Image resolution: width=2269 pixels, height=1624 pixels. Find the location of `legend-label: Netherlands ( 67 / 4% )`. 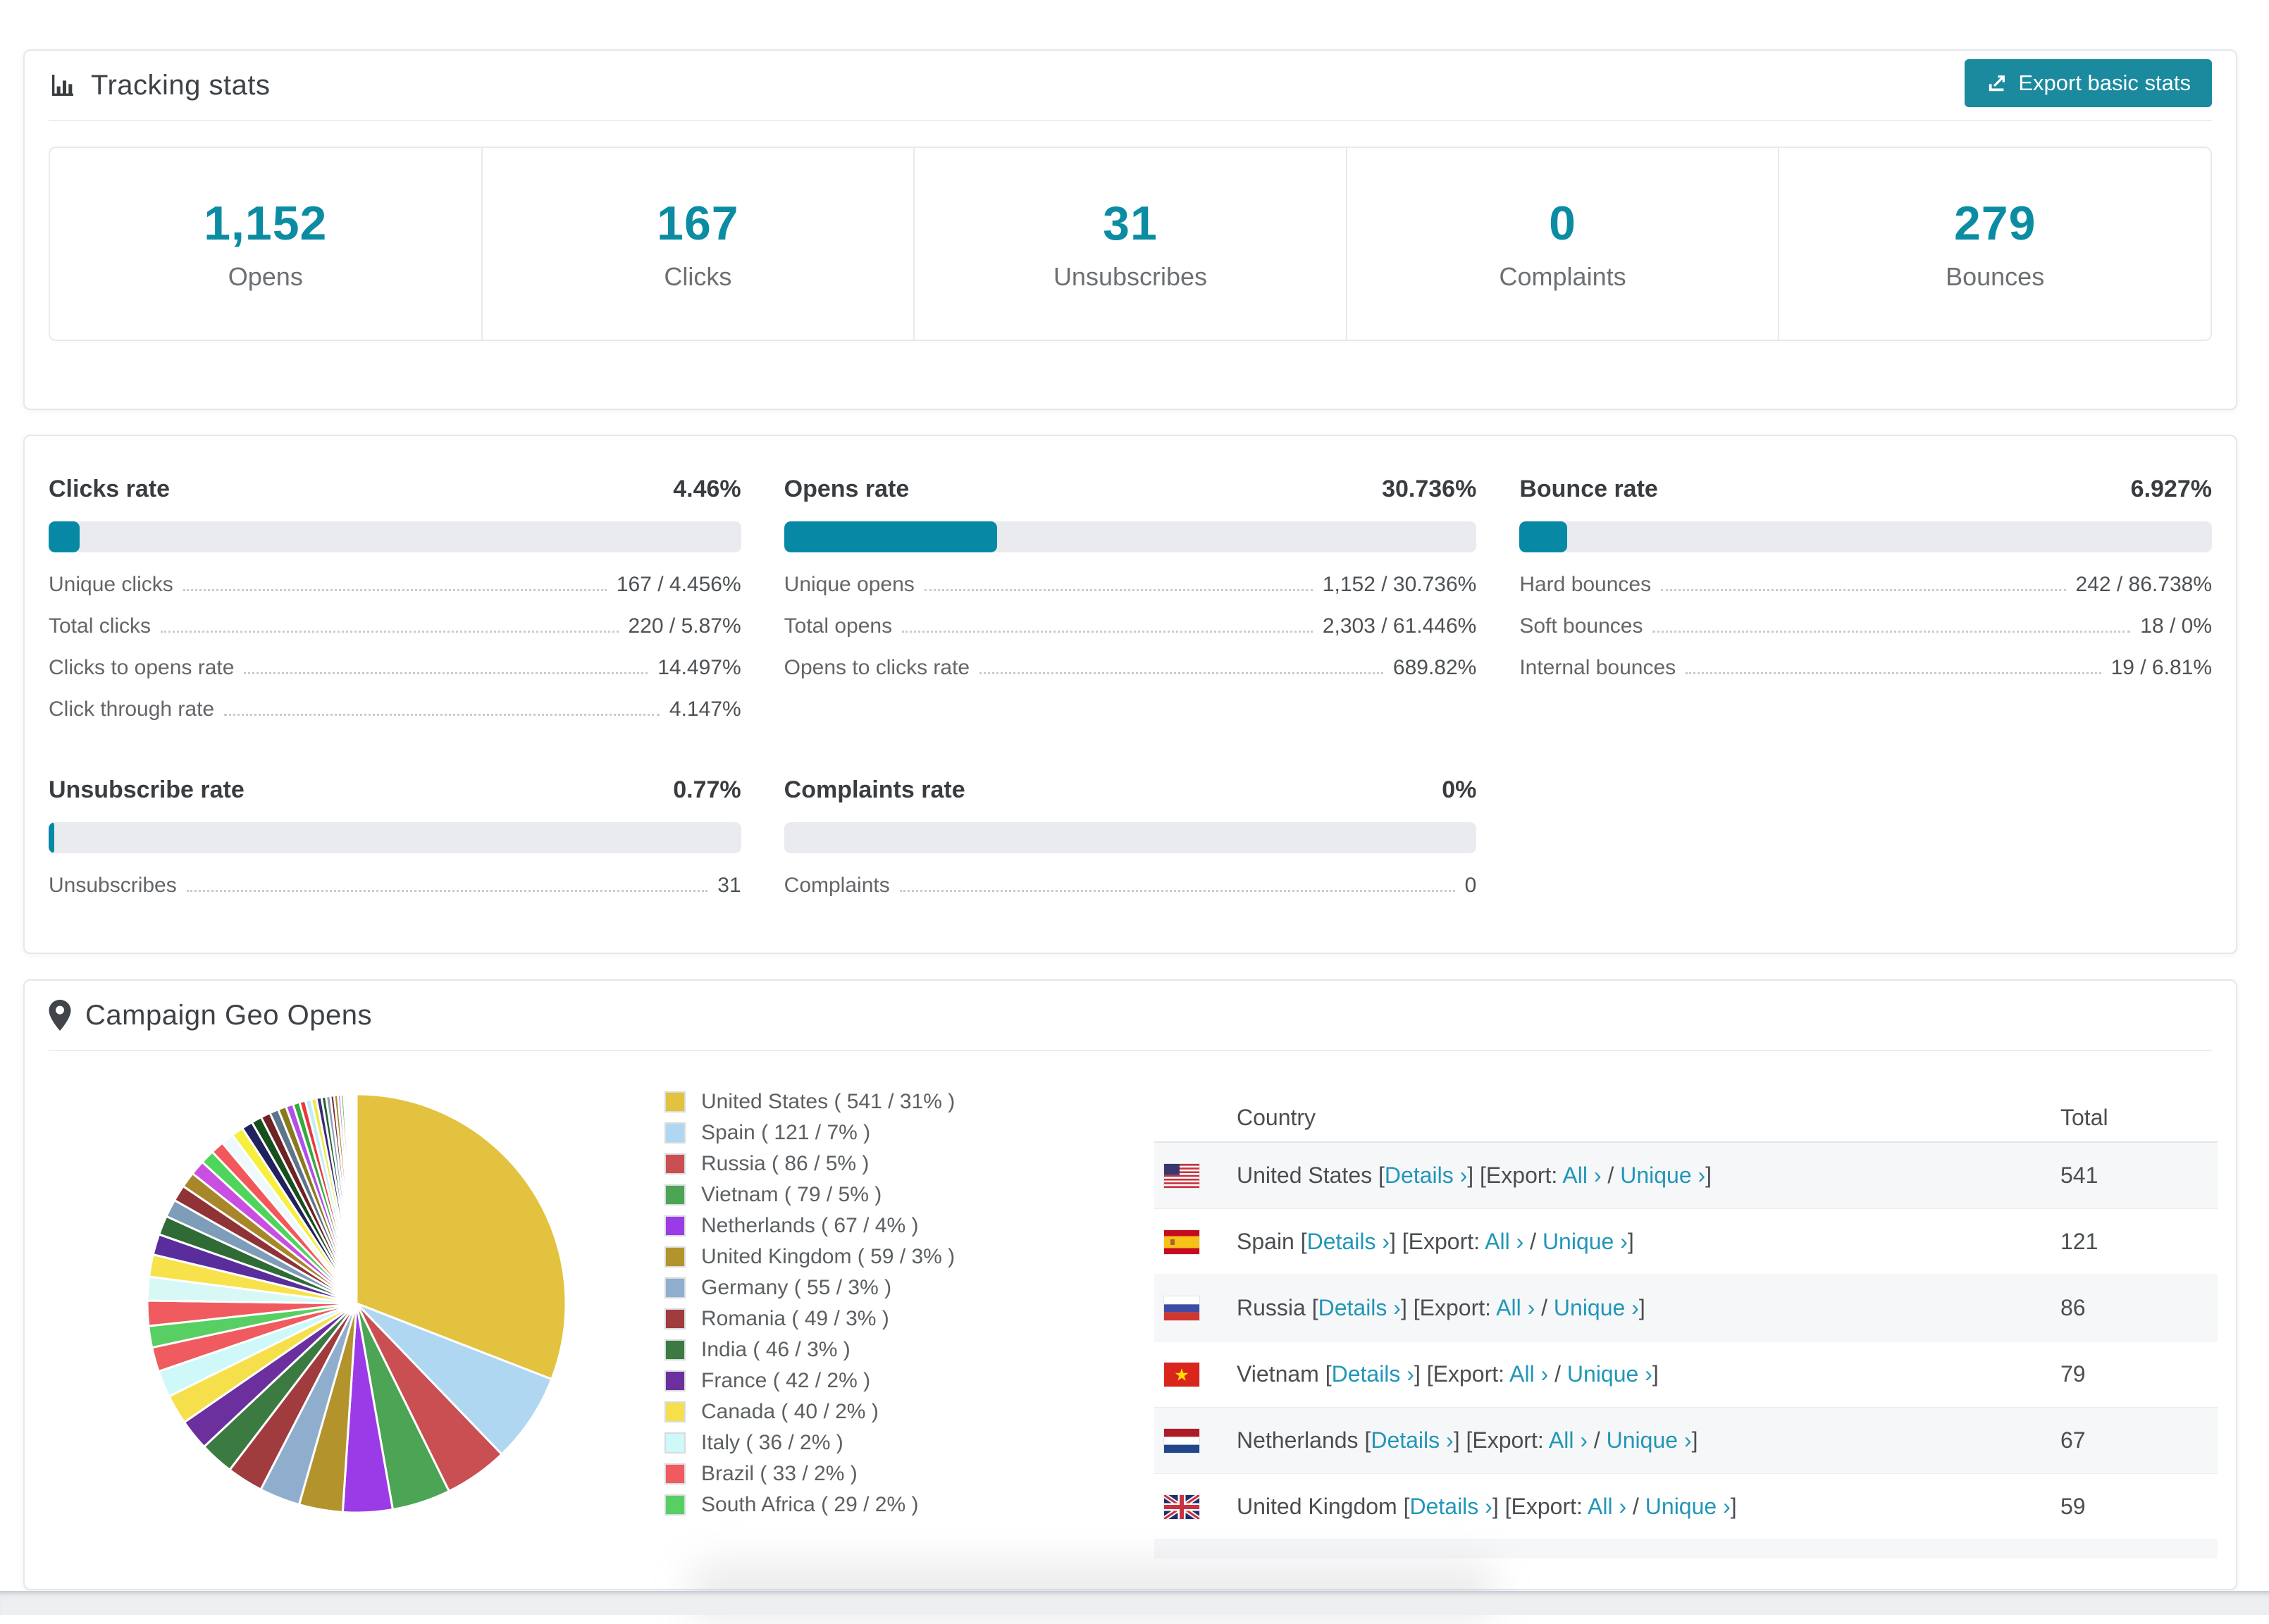

legend-label: Netherlands ( 67 / 4% ) is located at coordinates (810, 1225).